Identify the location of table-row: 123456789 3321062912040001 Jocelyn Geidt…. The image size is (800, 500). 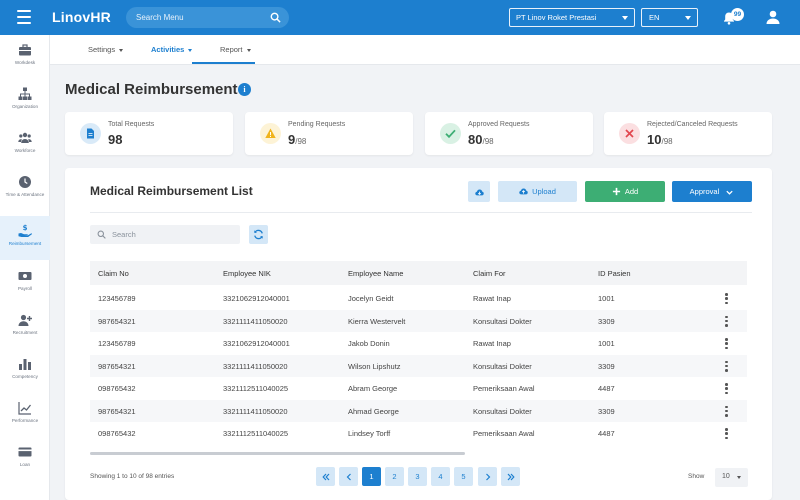
(418, 298).